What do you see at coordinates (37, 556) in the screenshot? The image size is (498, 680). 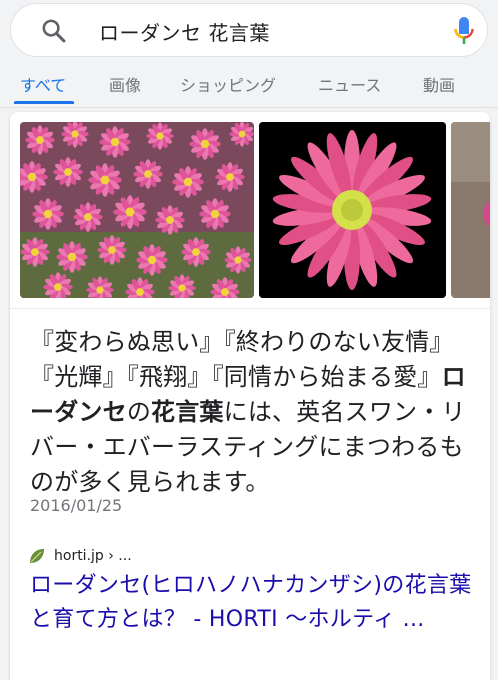 I see `leaf-icon` at bounding box center [37, 556].